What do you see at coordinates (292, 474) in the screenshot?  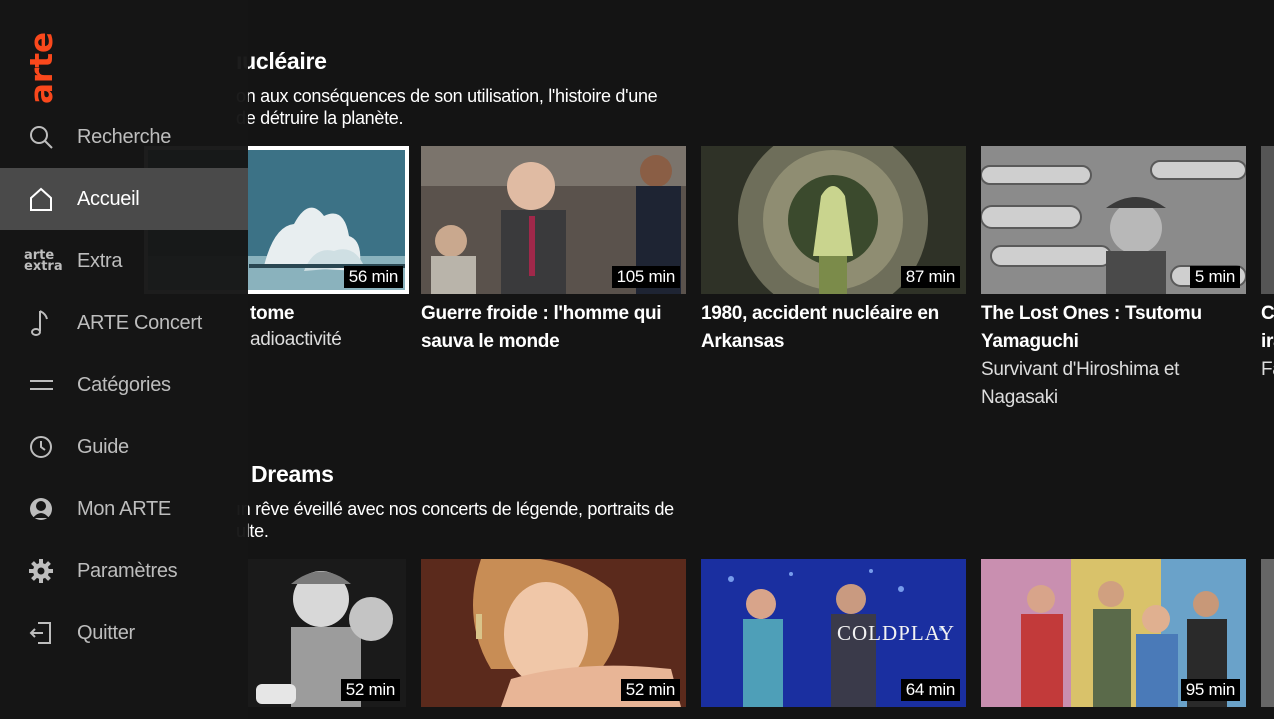 I see `row-title: Dreams` at bounding box center [292, 474].